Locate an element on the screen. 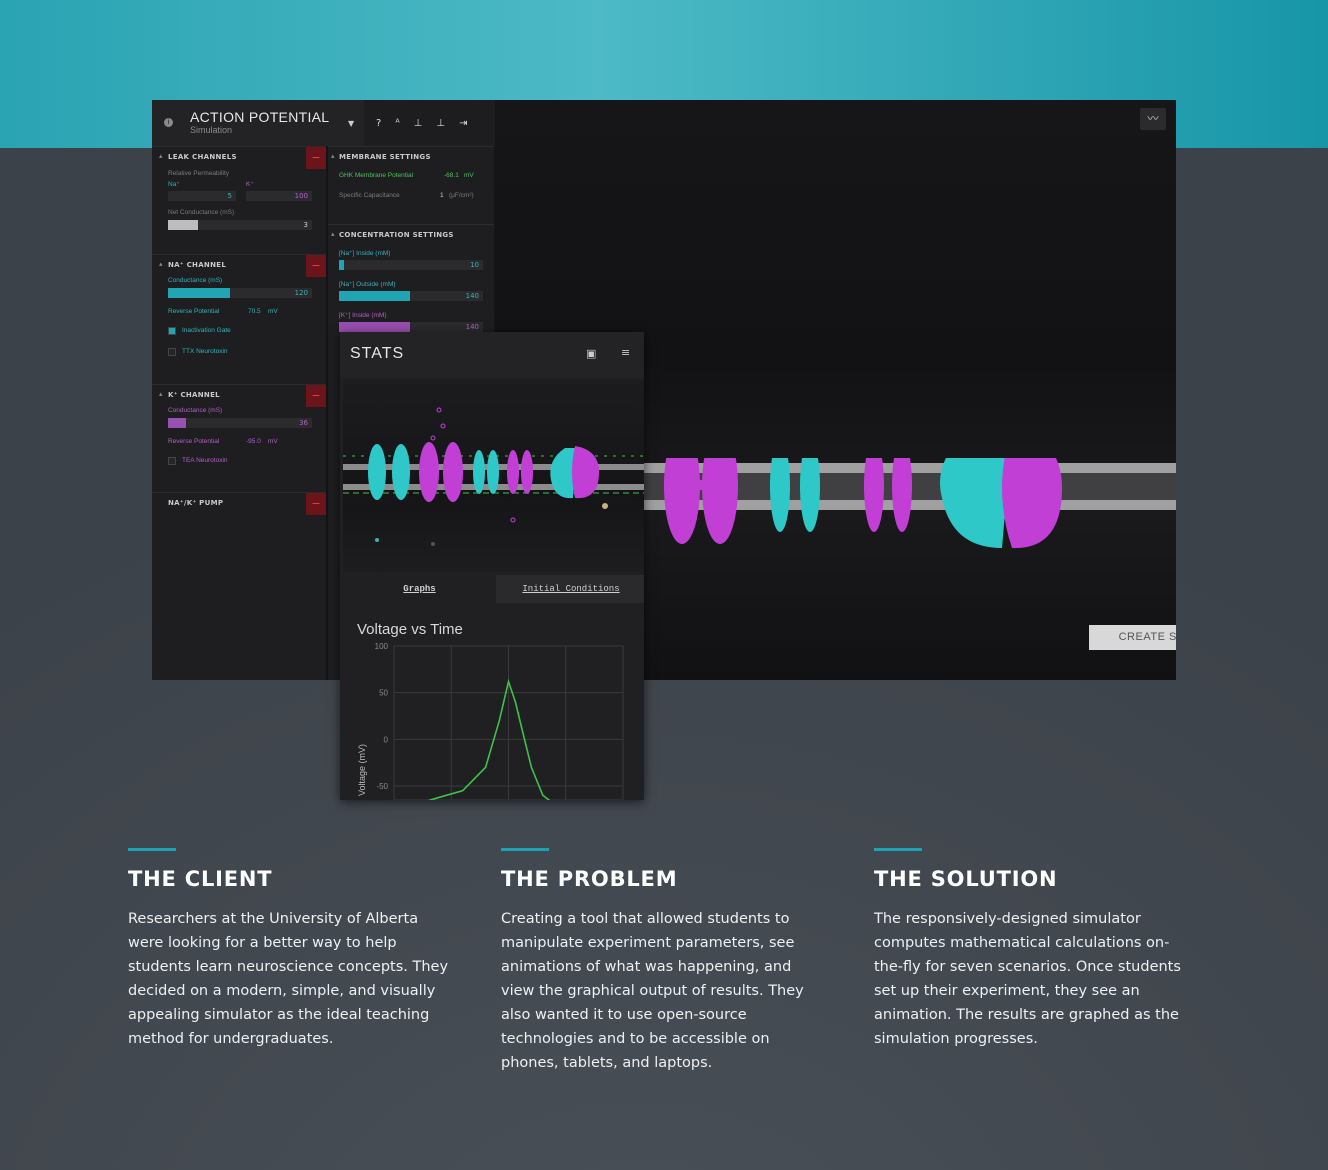  leak-channels-section: ▴ LEAK CHANNELS − is located at coordinates (239, 157).